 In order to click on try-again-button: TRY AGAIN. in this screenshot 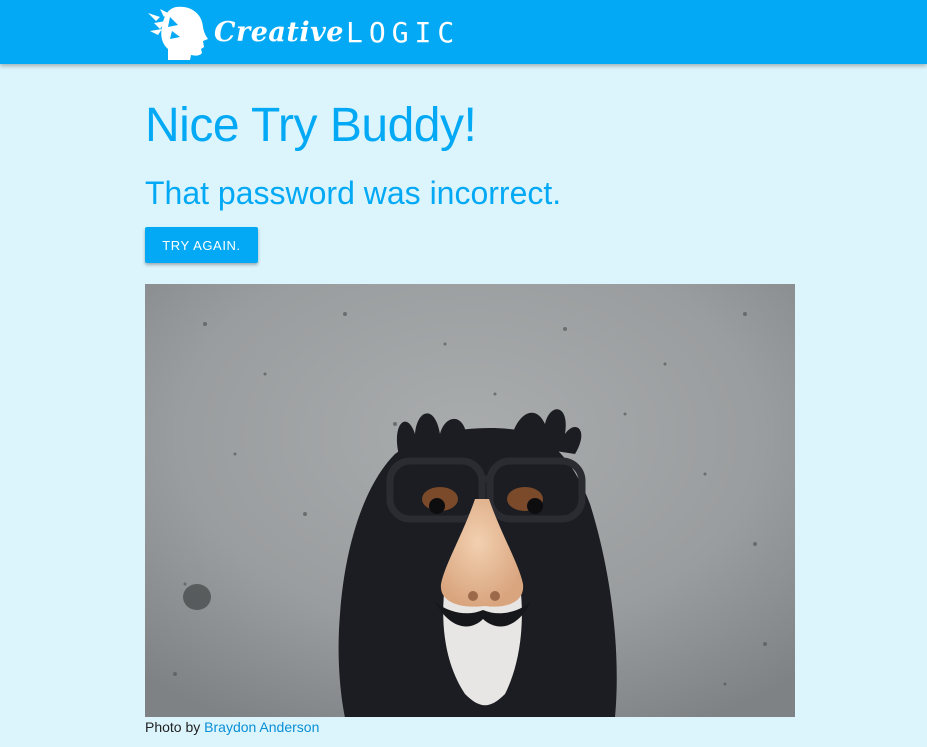, I will do `click(201, 245)`.